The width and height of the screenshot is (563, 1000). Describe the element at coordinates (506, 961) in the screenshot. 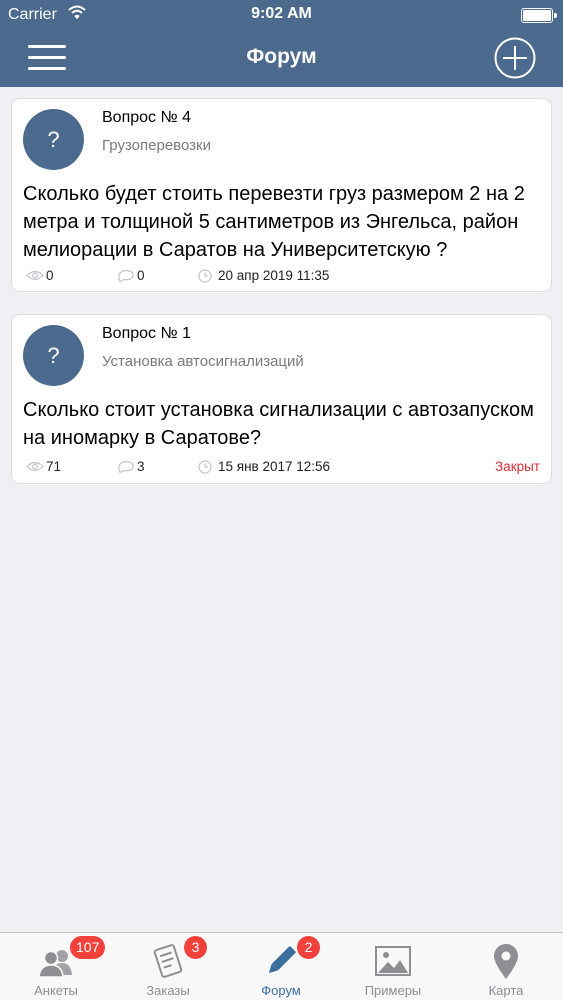

I see `map-pin-icon` at that location.